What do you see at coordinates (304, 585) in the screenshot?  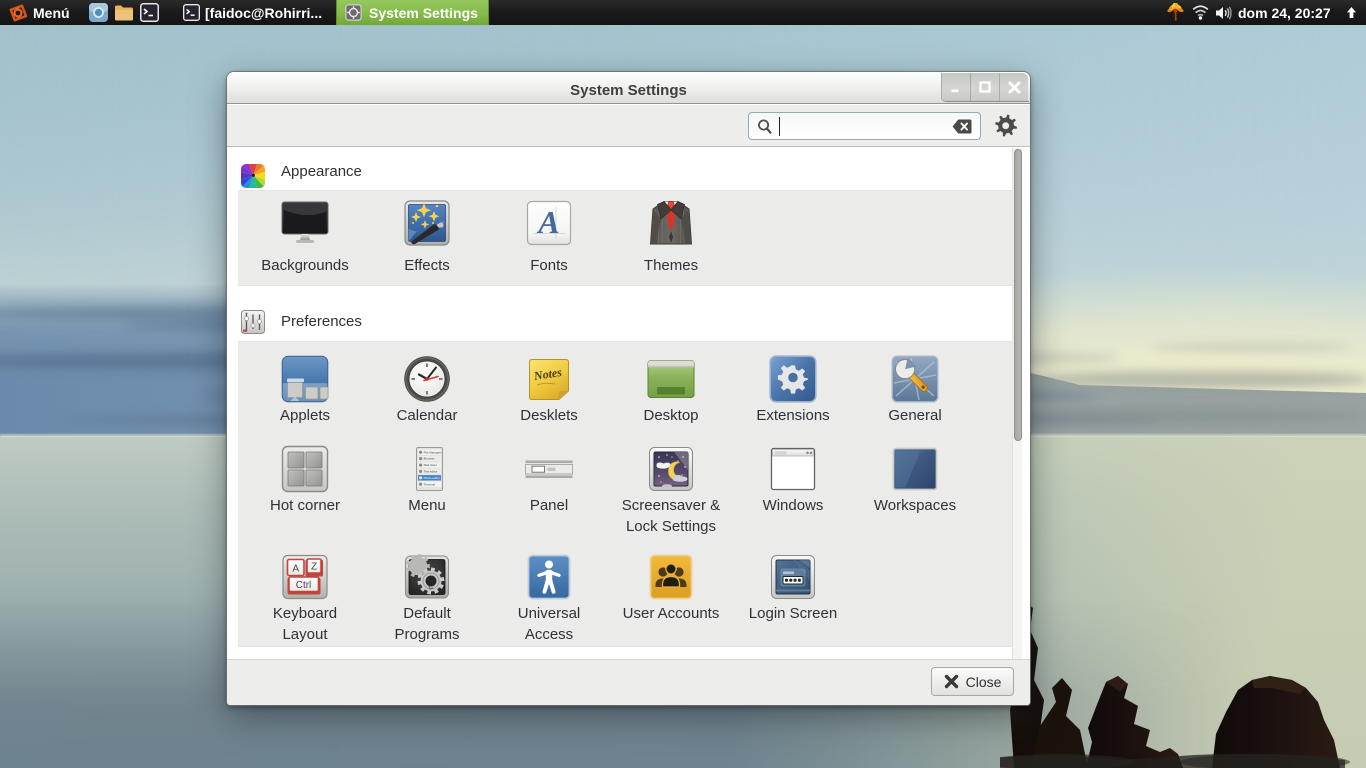 I see `svg-text: Ctrl` at bounding box center [304, 585].